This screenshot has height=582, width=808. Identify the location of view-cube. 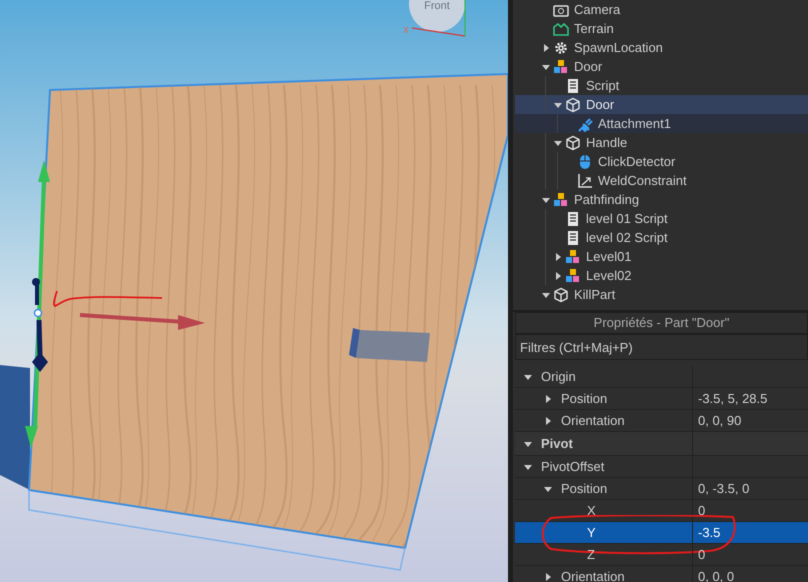
(437, 16).